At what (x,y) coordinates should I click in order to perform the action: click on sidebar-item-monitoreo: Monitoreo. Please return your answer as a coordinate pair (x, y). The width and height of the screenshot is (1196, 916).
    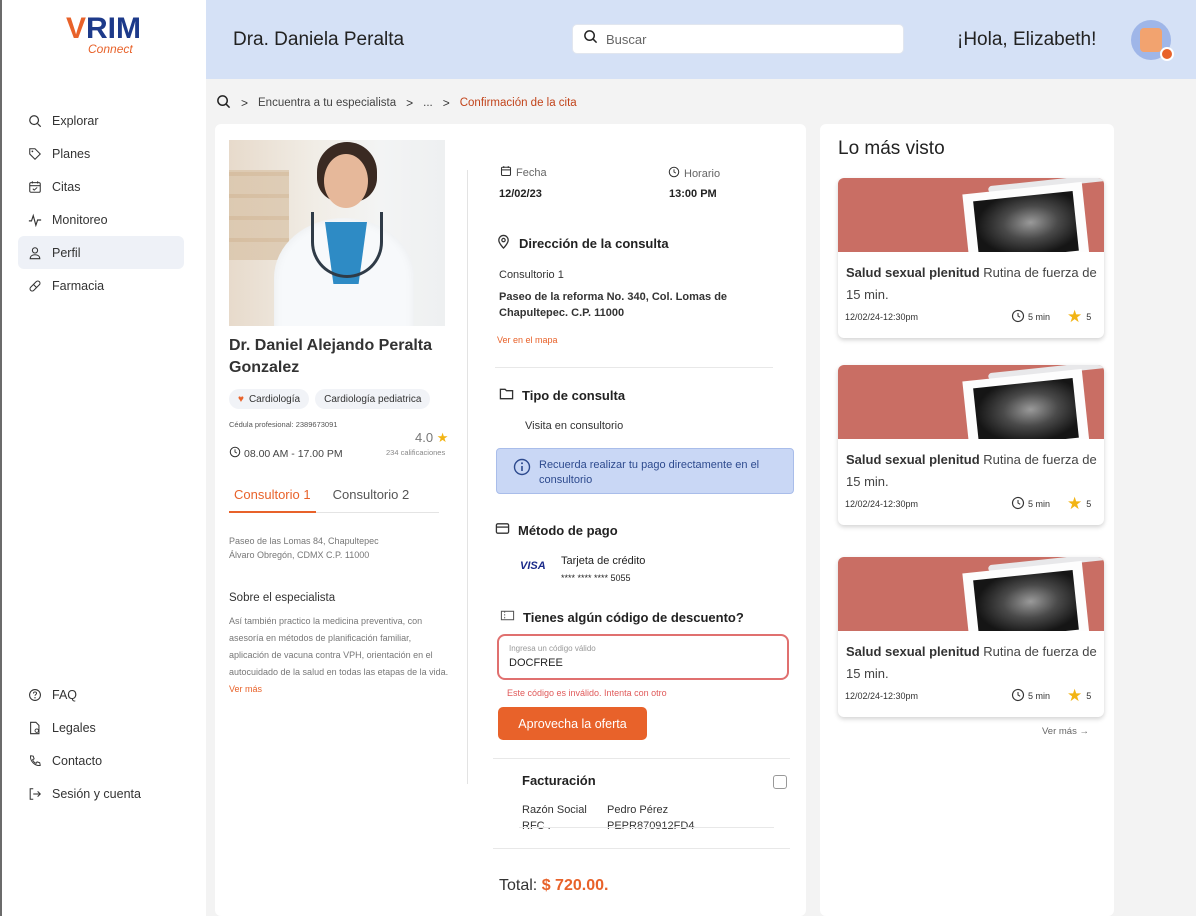
    Looking at the image, I should click on (101, 219).